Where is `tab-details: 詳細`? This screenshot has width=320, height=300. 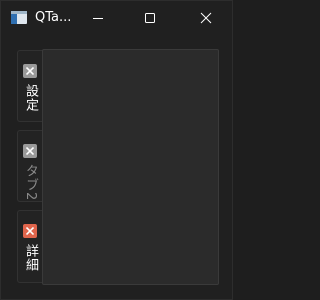 tab-details: 詳細 is located at coordinates (30, 246).